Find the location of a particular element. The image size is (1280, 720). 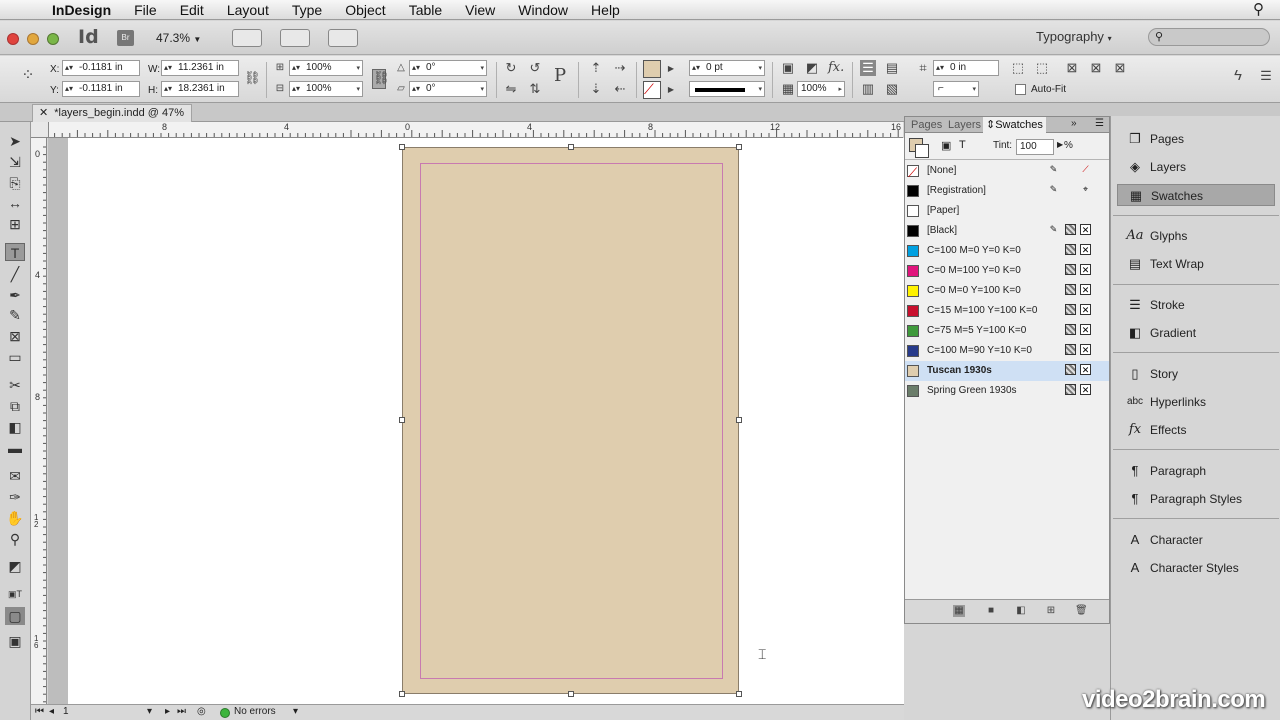

menu-window: Window is located at coordinates (543, 10).